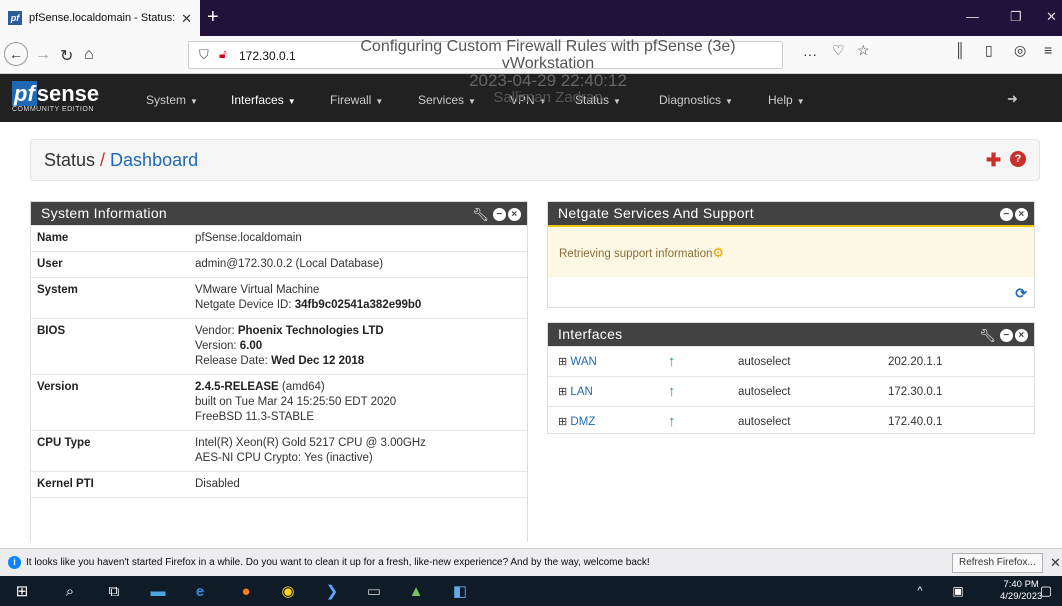 This screenshot has width=1062, height=606. I want to click on retrieving-alert: Retrieving support information⚙, so click(791, 251).